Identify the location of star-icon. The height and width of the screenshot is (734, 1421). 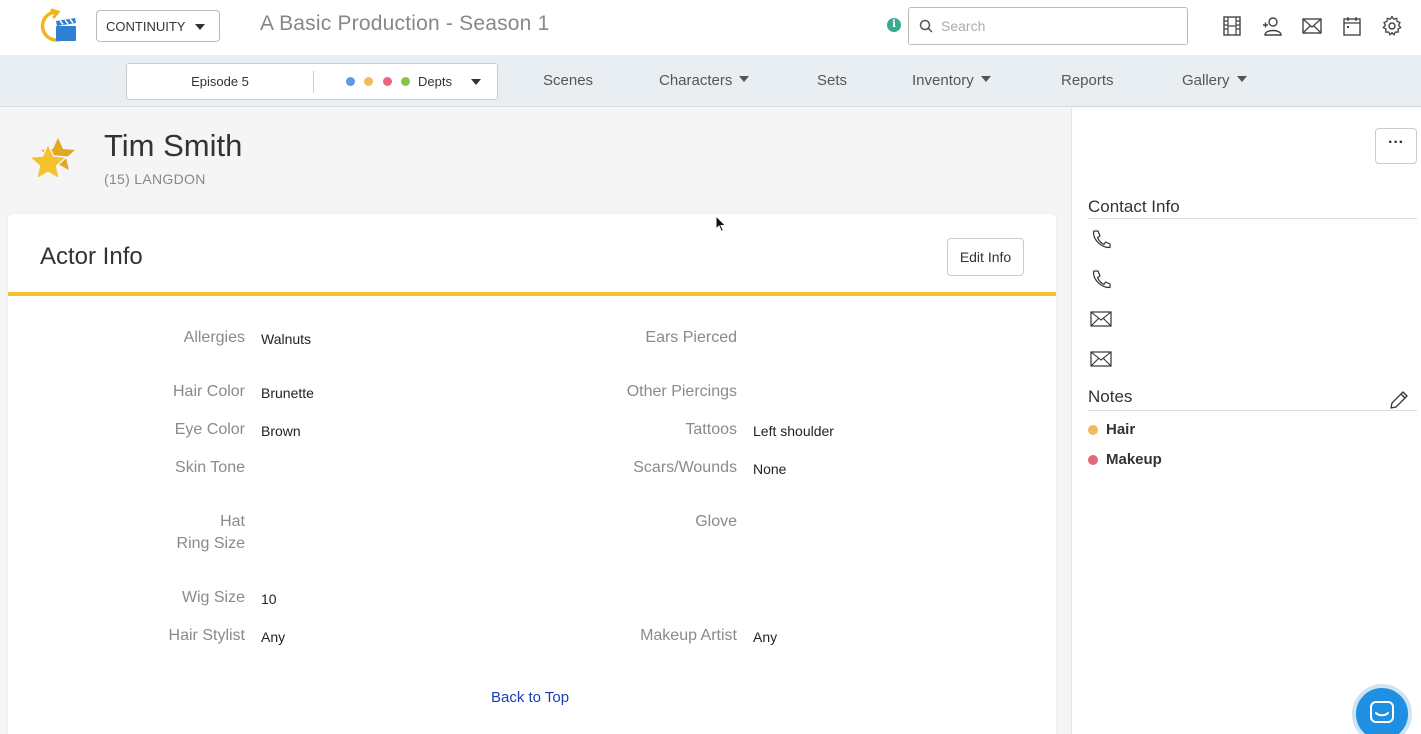
(51, 159).